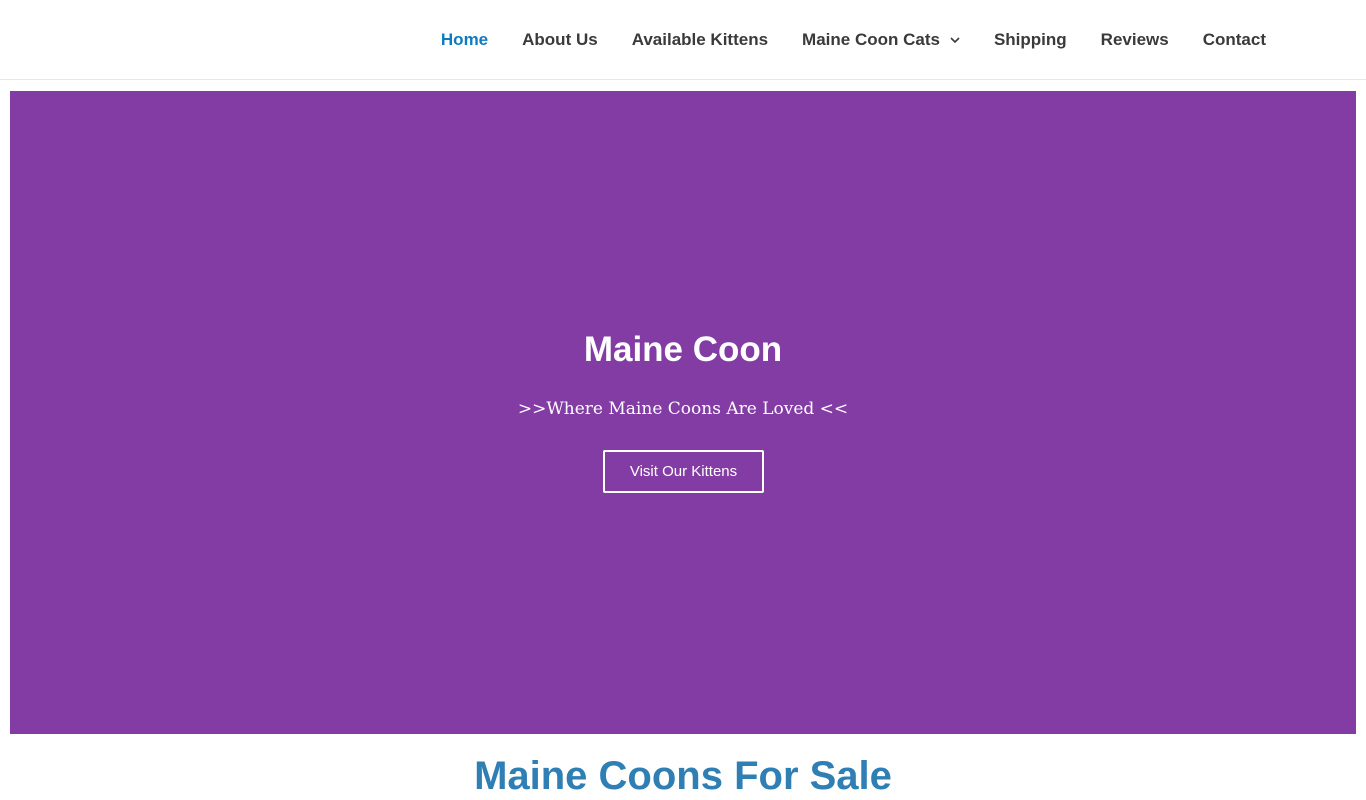 The width and height of the screenshot is (1366, 800). I want to click on nav-item-label: About Us, so click(560, 39).